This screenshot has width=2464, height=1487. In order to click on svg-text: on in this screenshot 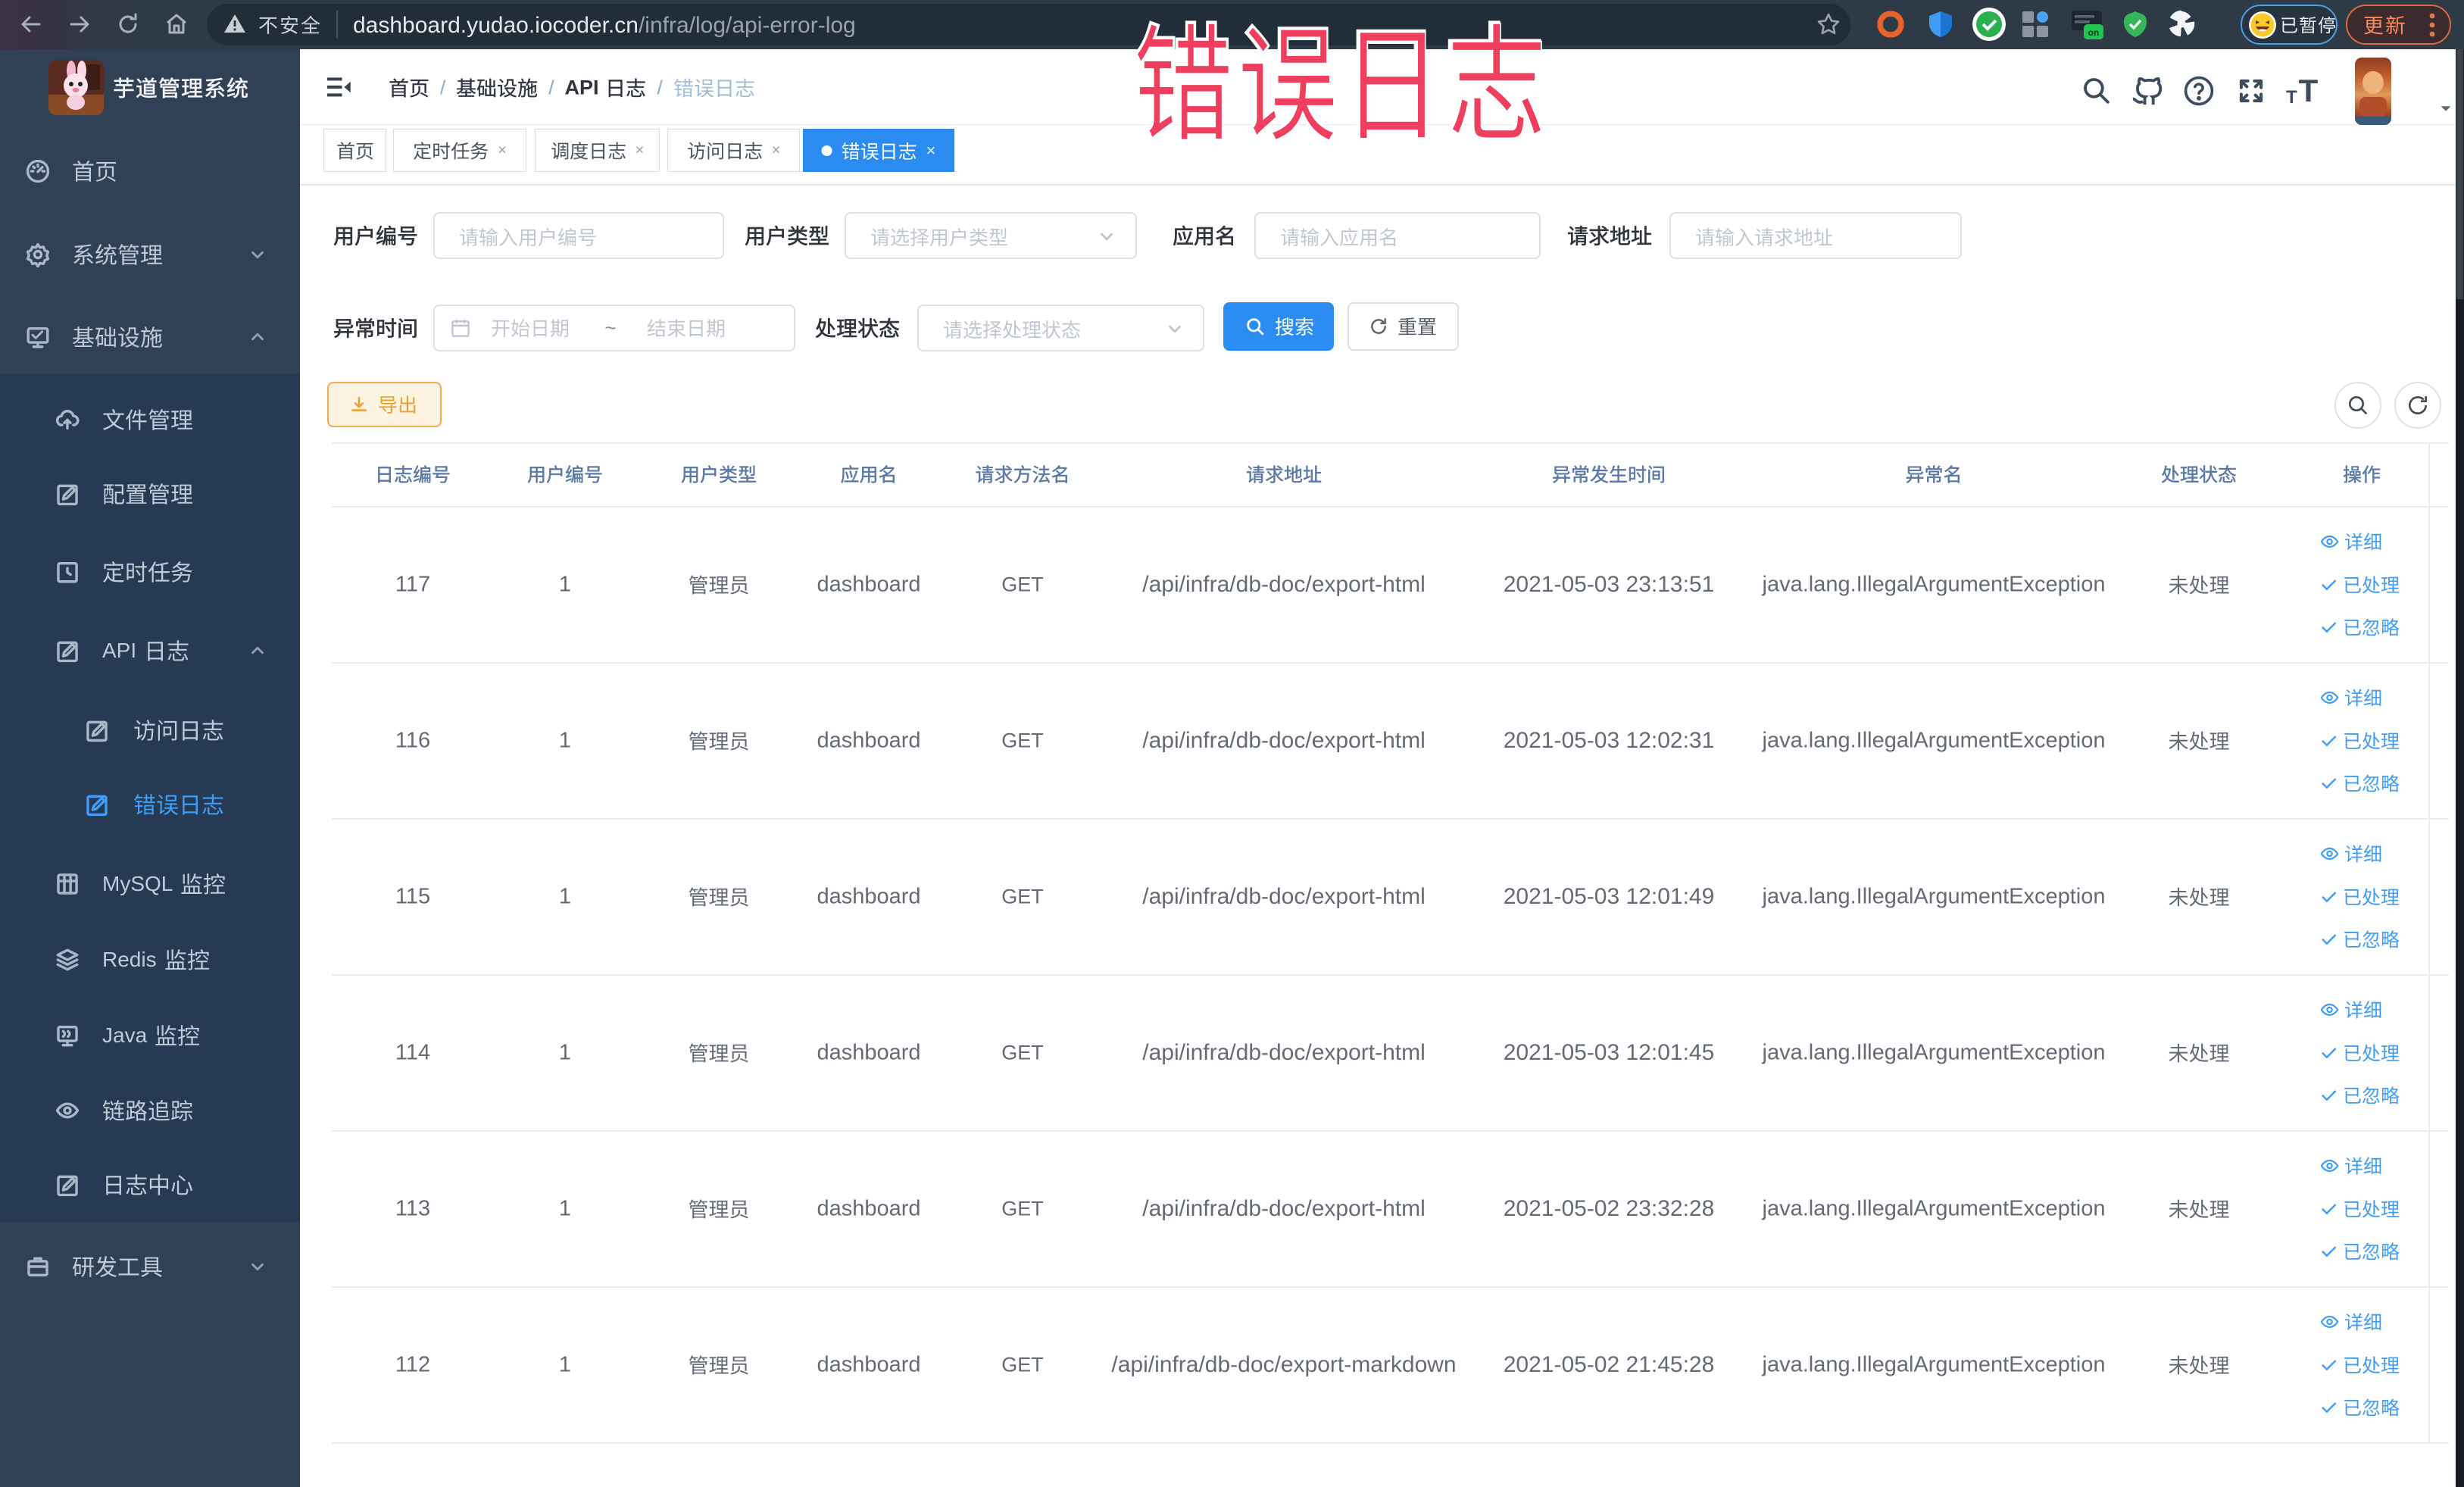, I will do `click(2094, 32)`.